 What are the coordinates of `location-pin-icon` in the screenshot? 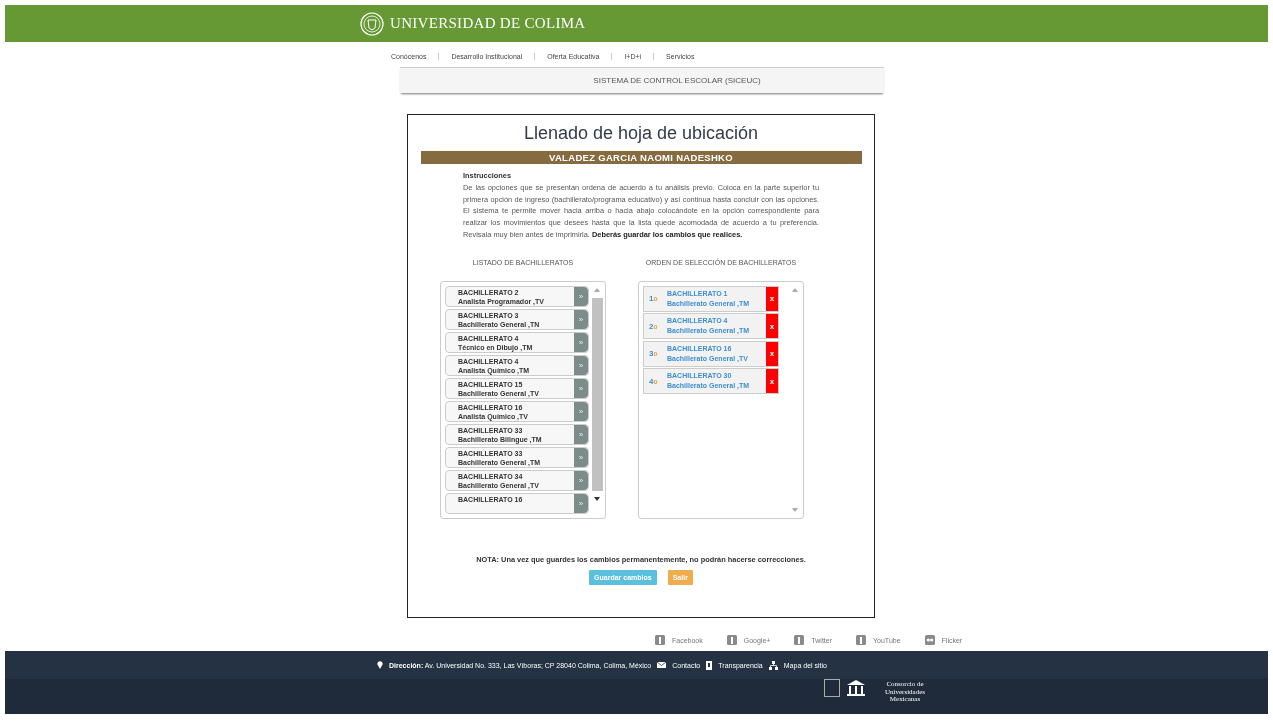 It's located at (380, 665).